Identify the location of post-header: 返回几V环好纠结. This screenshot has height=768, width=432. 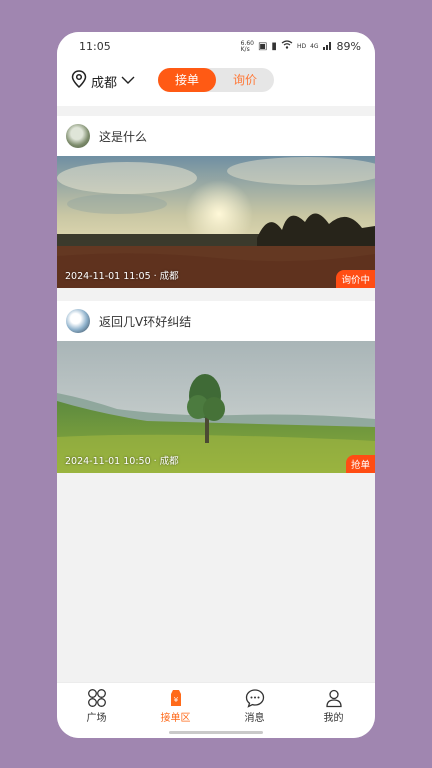
(216, 321).